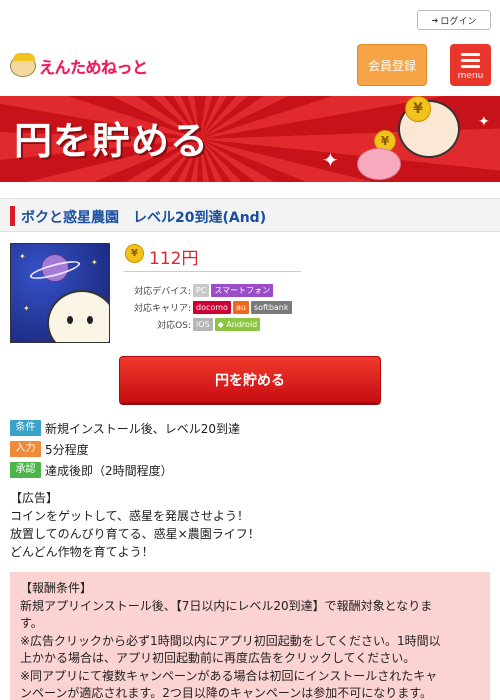 The image size is (500, 700). What do you see at coordinates (230, 640) in the screenshot?
I see `reward-line: ※広告クリックから必ず1時間以内にアプリ初回起動をしてください。1時間以` at bounding box center [230, 640].